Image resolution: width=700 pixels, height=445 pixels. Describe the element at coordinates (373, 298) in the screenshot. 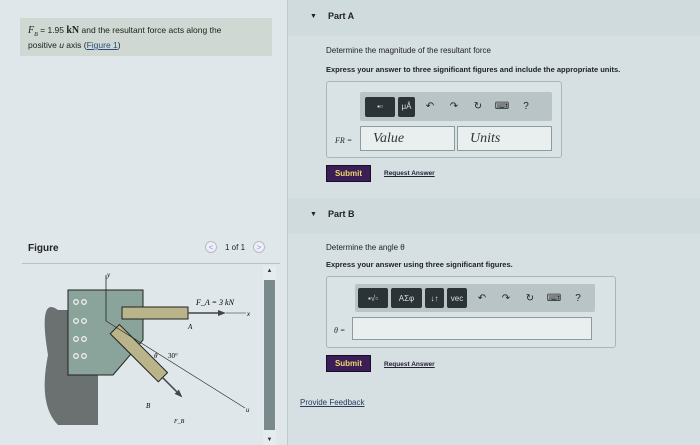

I see `templates-button: ▪√▫` at that location.